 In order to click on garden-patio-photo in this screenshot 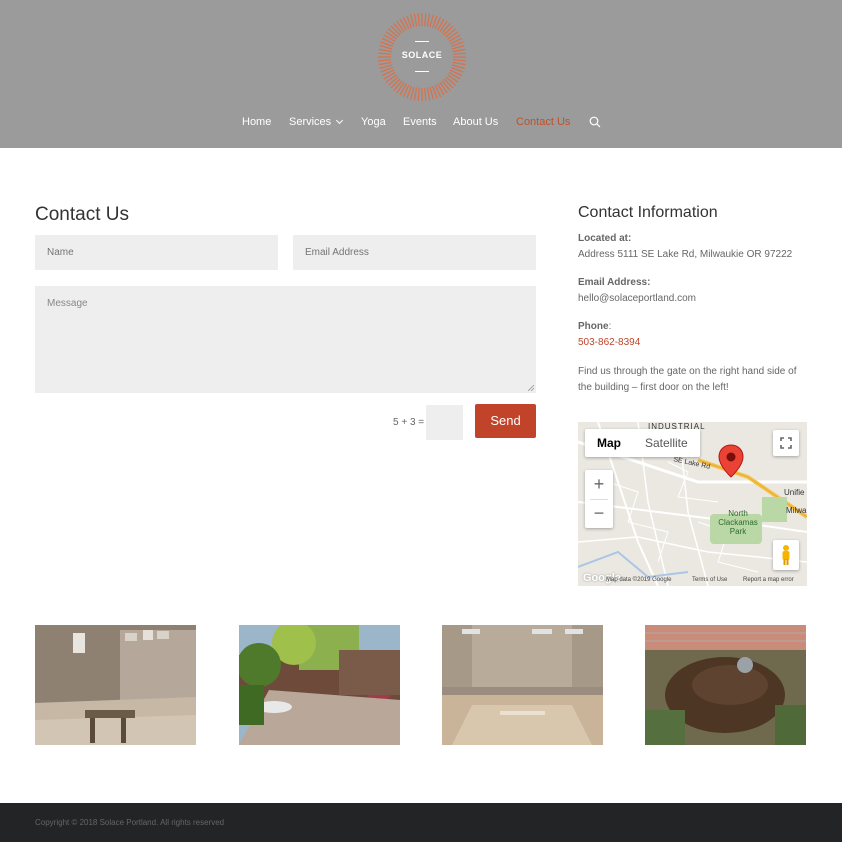, I will do `click(319, 685)`.